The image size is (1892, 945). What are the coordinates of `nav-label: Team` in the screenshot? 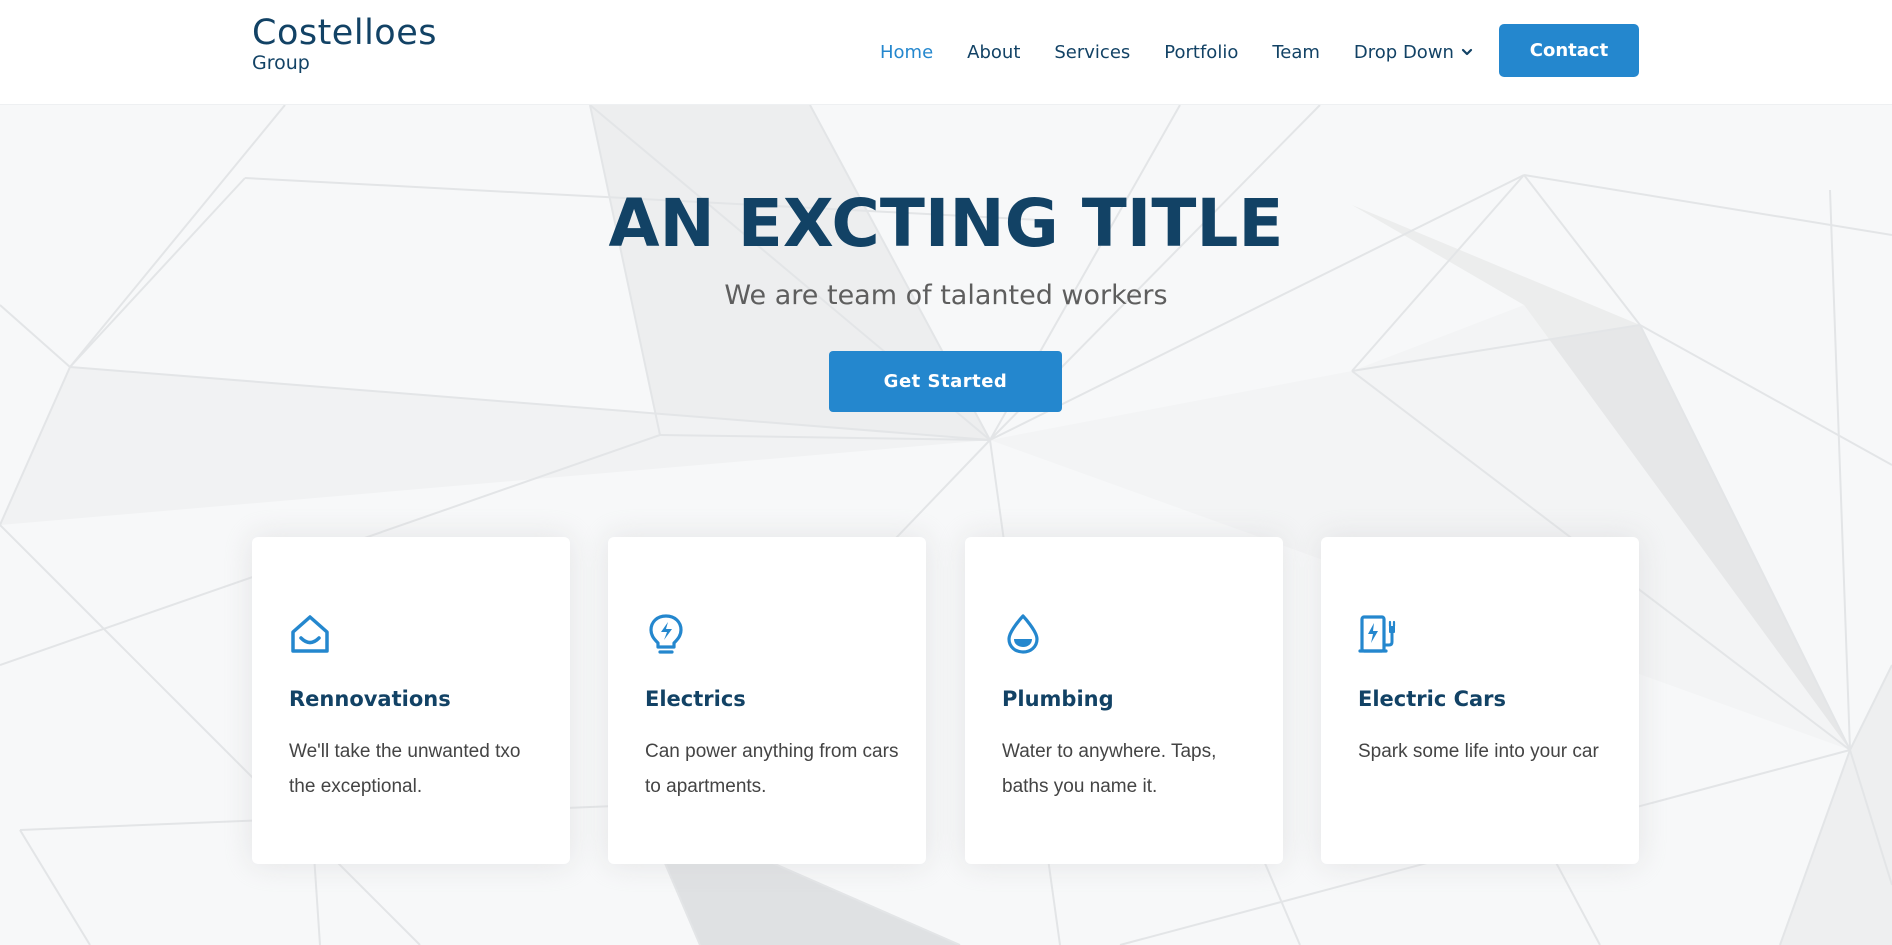 It's located at (1296, 52).